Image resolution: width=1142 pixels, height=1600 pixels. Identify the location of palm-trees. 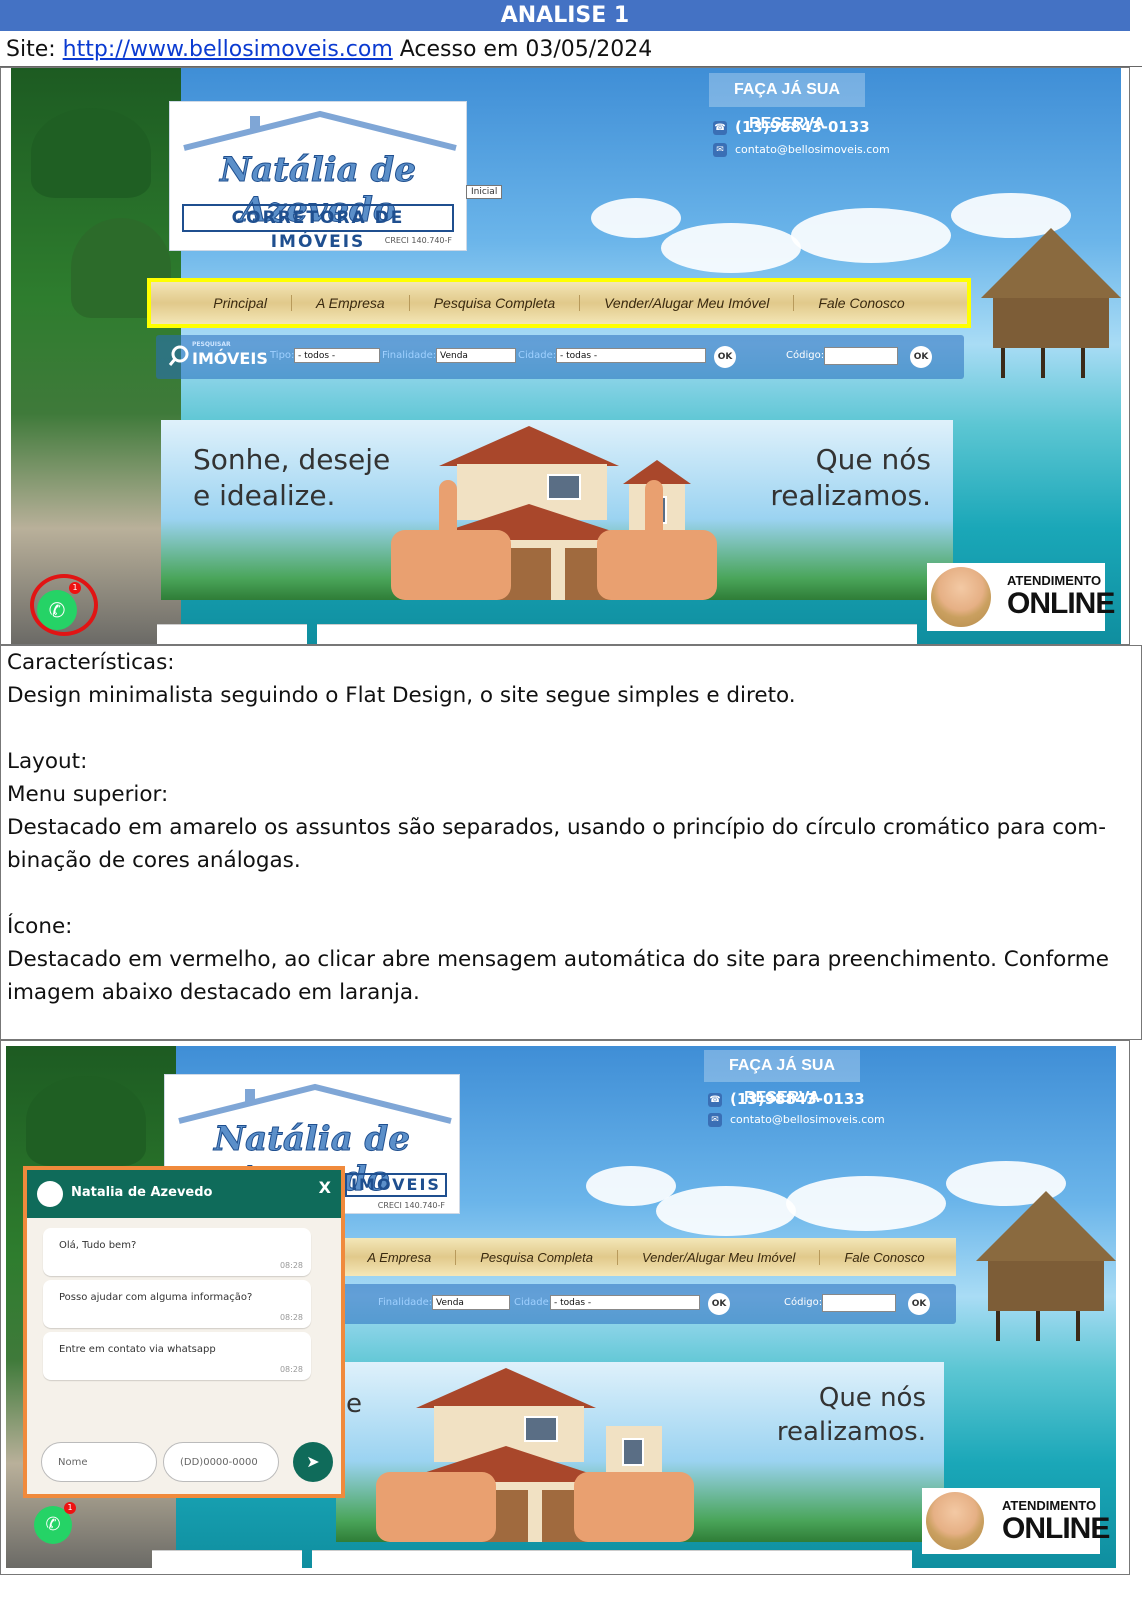
(86, 1121).